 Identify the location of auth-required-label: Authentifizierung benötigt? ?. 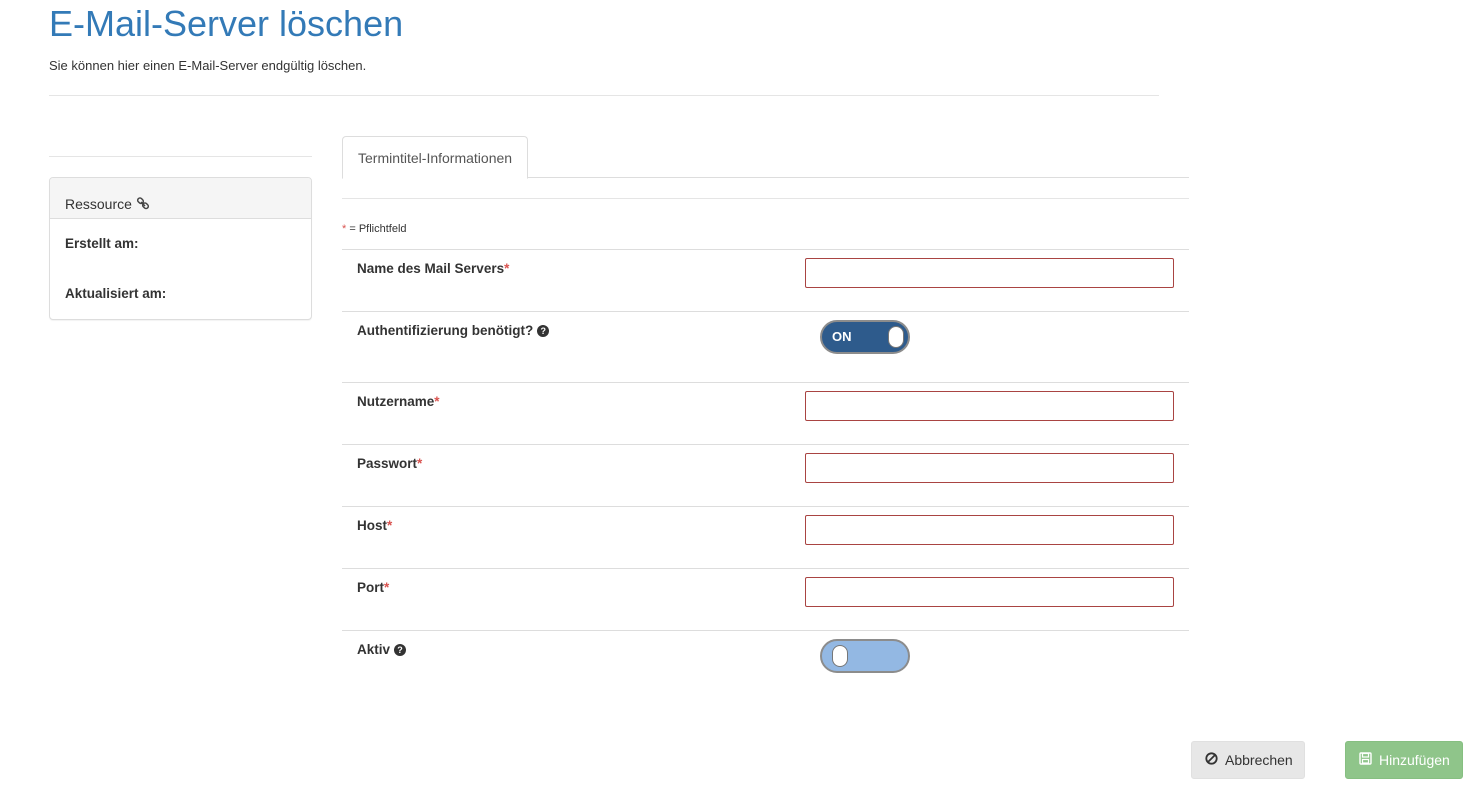
(453, 330).